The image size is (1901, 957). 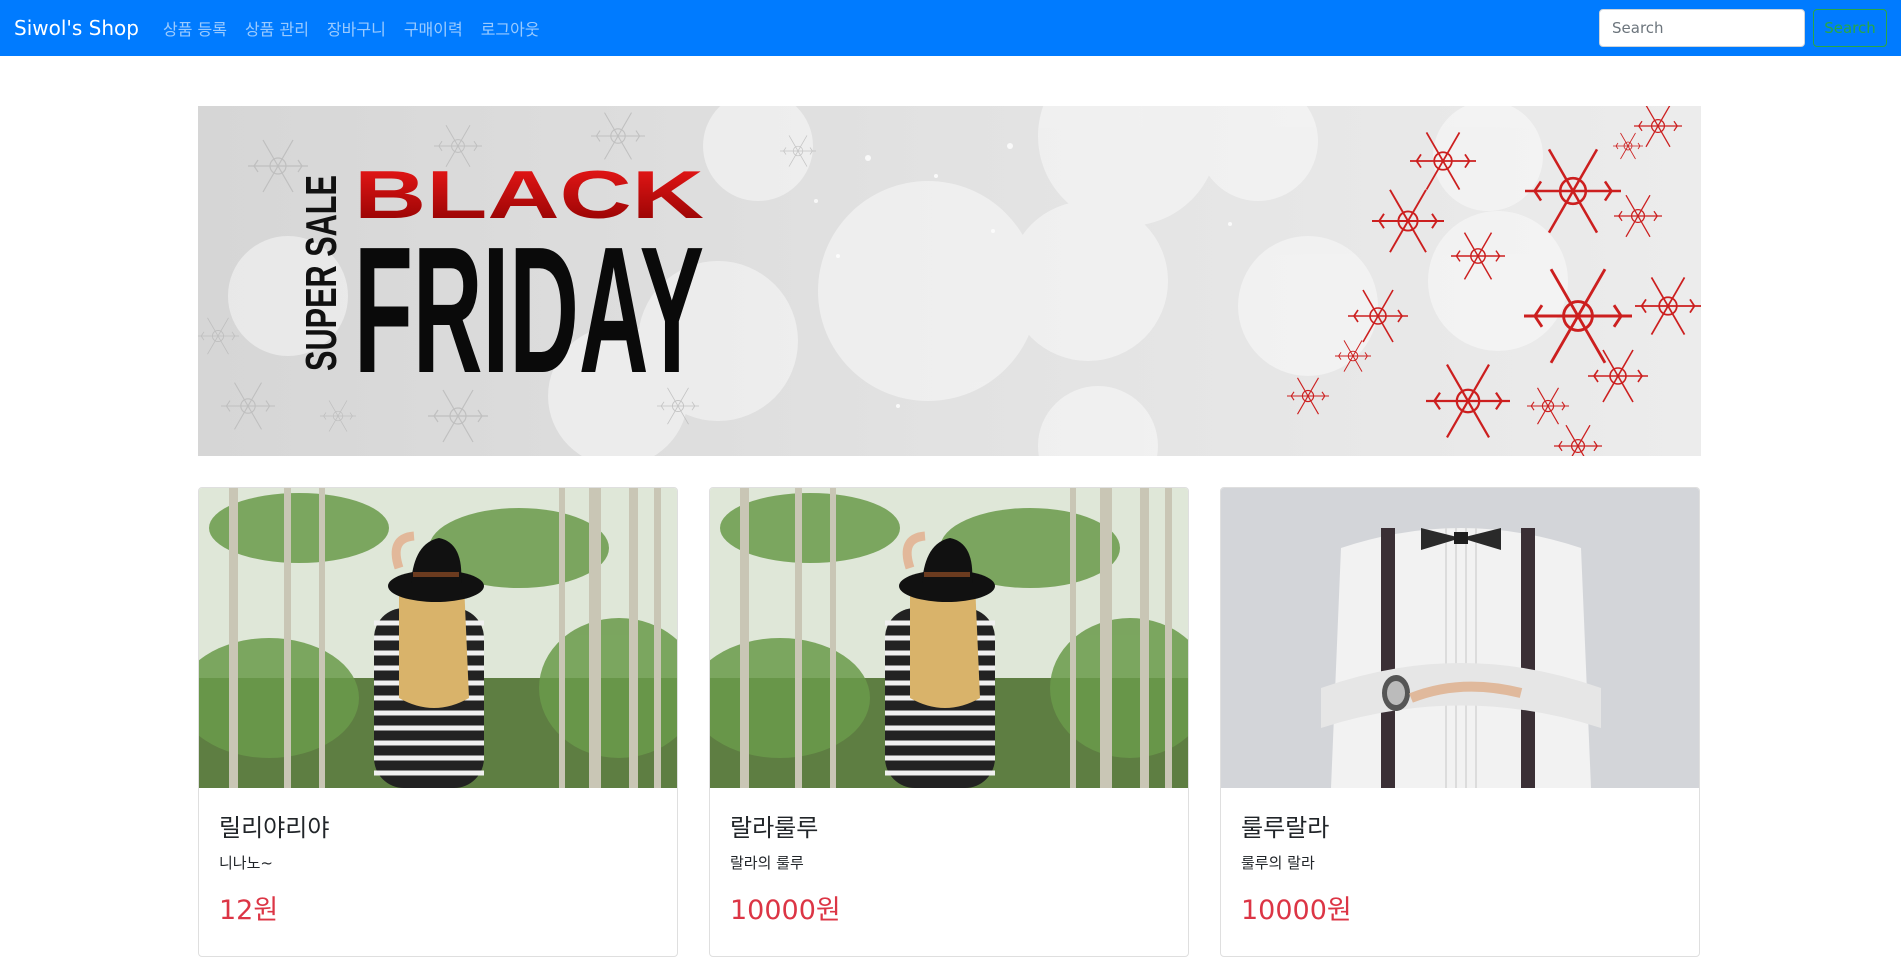 I want to click on nav-link-cart: 장바구니, so click(x=356, y=28).